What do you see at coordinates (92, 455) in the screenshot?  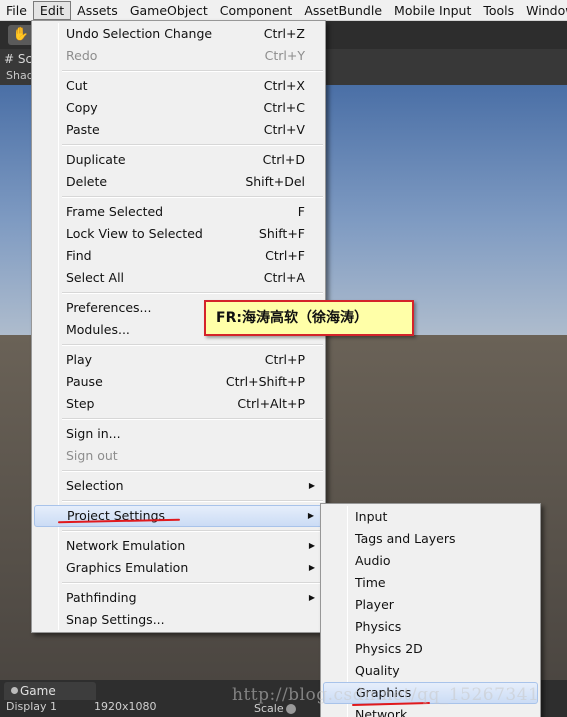 I see `menu-item-label: Sign out` at bounding box center [92, 455].